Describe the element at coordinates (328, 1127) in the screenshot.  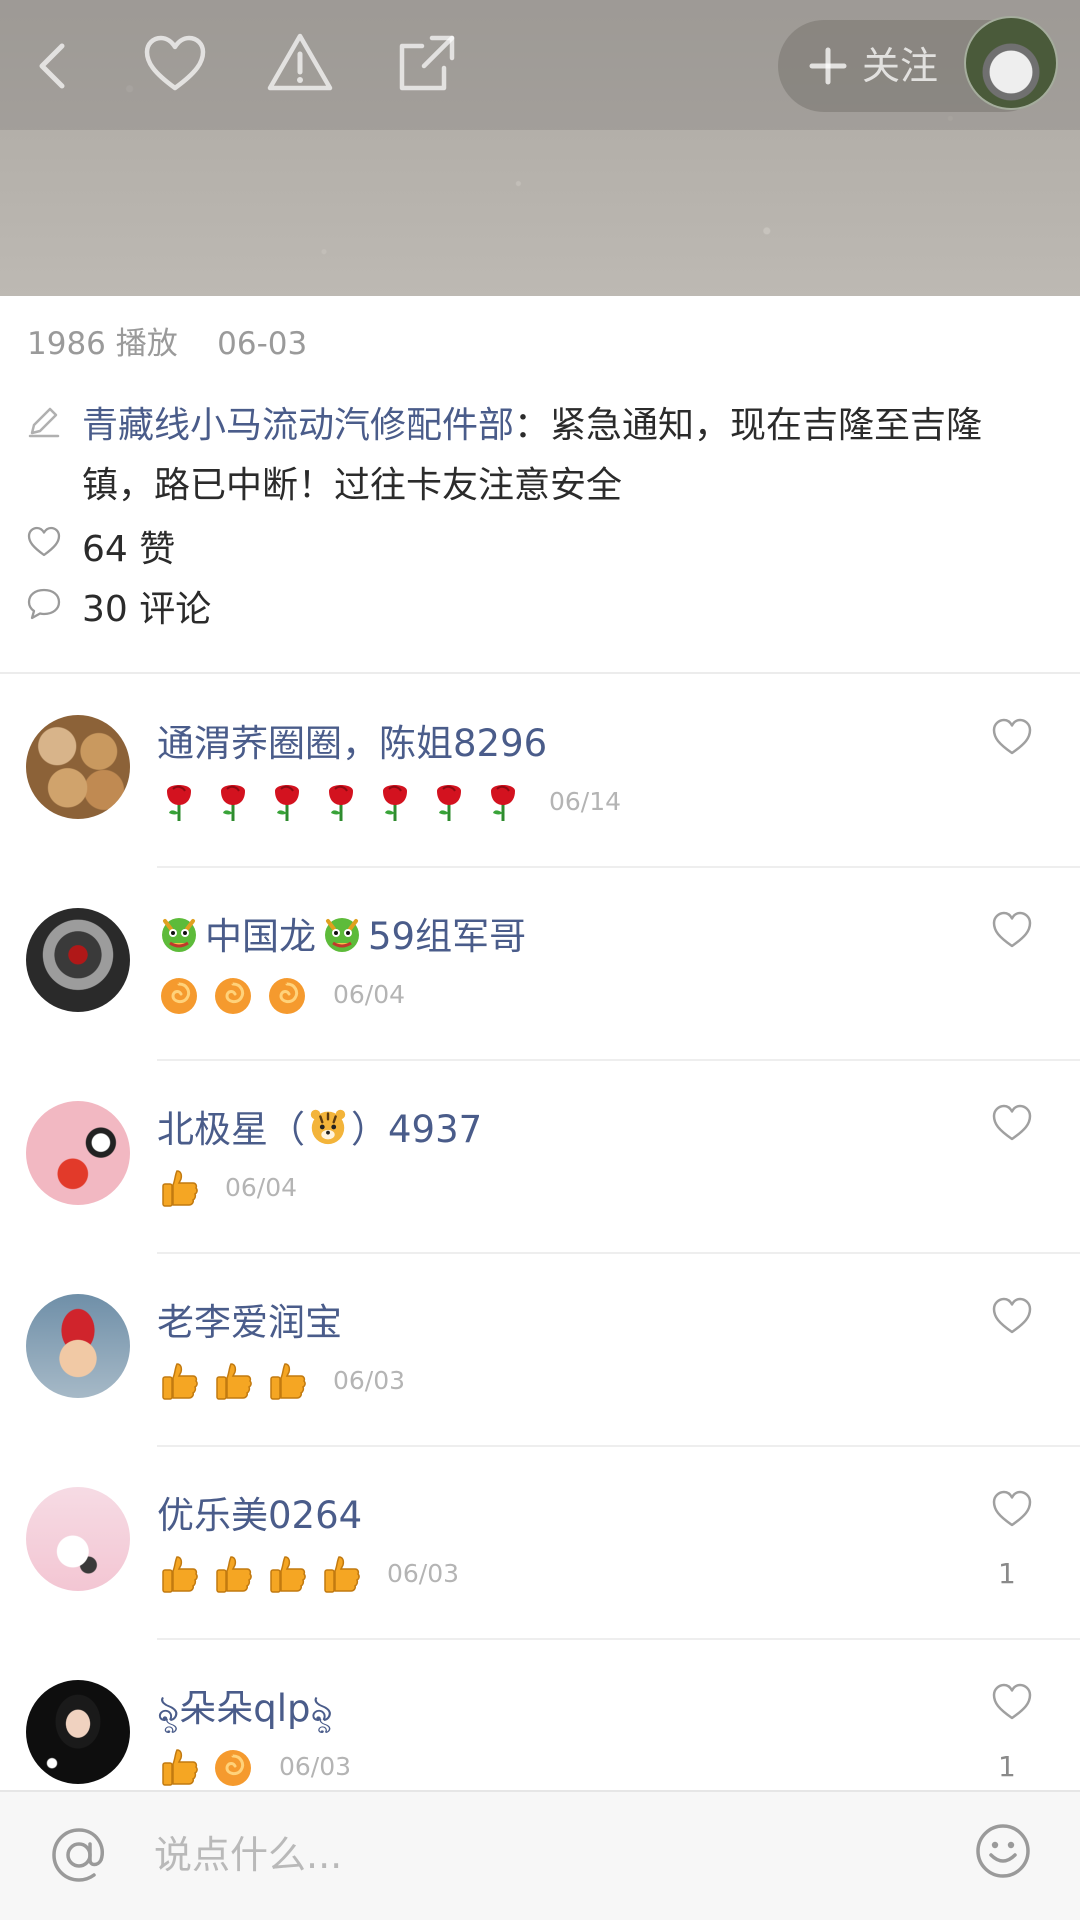
I see `tiger-icon` at that location.